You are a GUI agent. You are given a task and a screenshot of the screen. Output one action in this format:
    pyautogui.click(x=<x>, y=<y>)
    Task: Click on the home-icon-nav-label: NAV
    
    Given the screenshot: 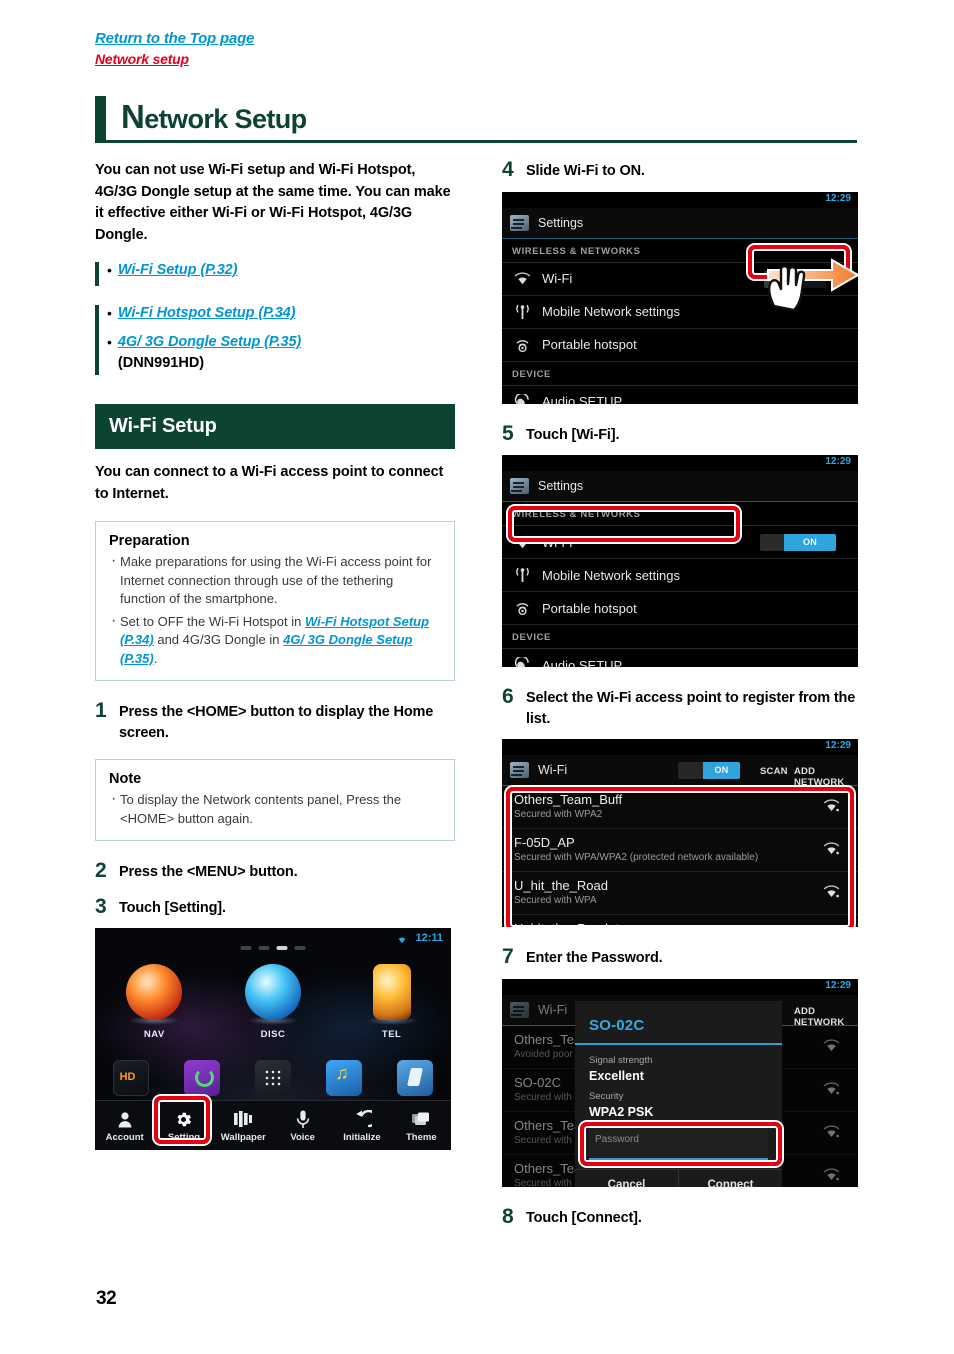 What is the action you would take?
    pyautogui.click(x=154, y=1034)
    